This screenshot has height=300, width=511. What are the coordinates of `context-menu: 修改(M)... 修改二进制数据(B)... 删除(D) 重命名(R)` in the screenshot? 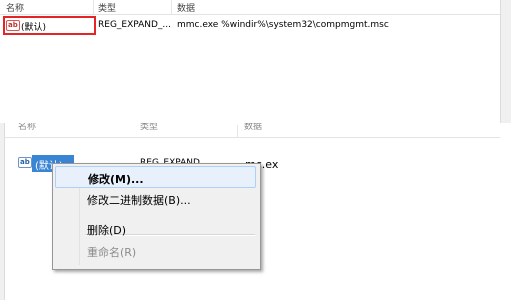 It's located at (156, 216).